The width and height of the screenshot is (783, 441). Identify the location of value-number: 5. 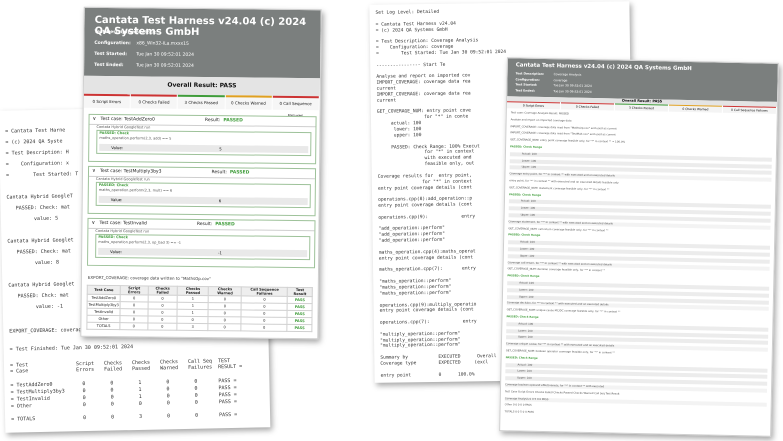
(220, 149).